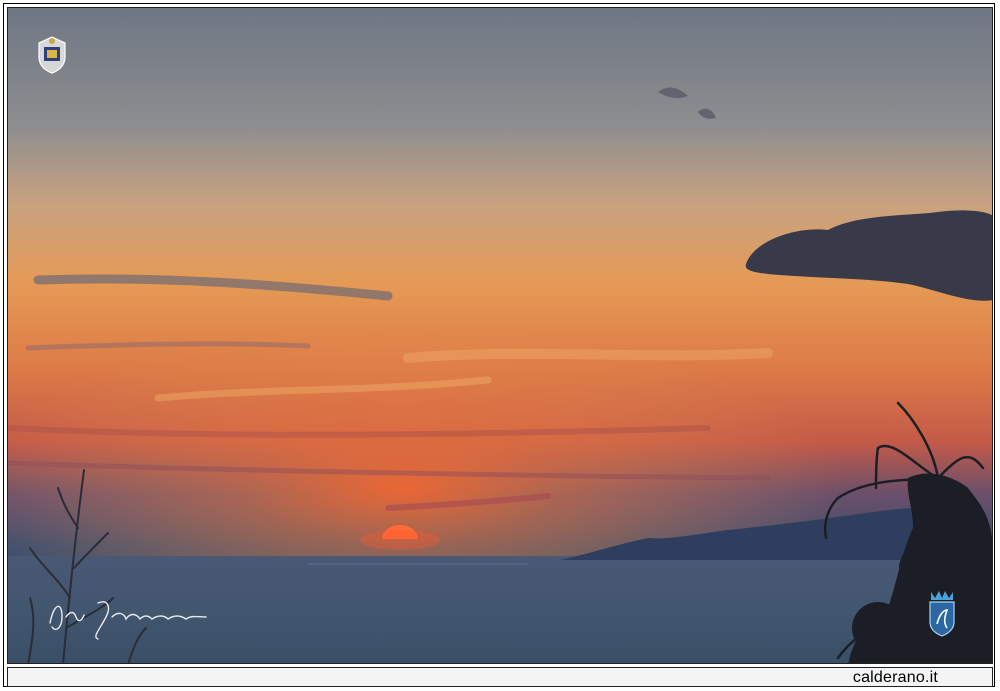 This screenshot has width=1000, height=691. What do you see at coordinates (895, 677) in the screenshot?
I see `site-name: calderano.it` at bounding box center [895, 677].